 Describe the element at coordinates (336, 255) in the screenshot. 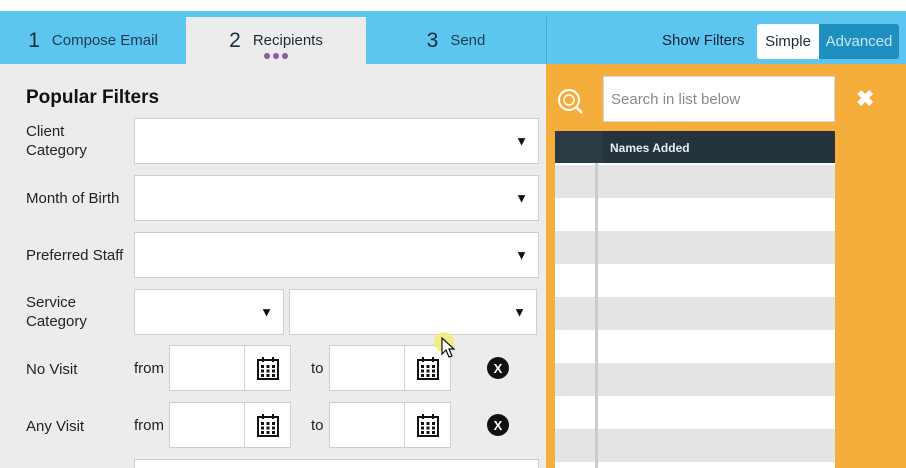

I see `preferred-staff-select: ▼` at that location.